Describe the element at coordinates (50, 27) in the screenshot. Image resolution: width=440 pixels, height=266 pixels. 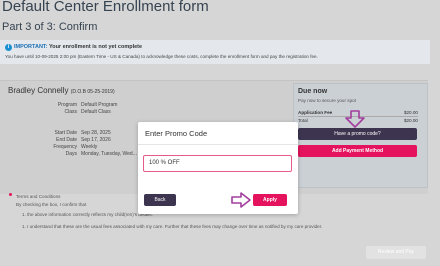
I see `step-indicator: Part 3 of 3: Confirm` at that location.